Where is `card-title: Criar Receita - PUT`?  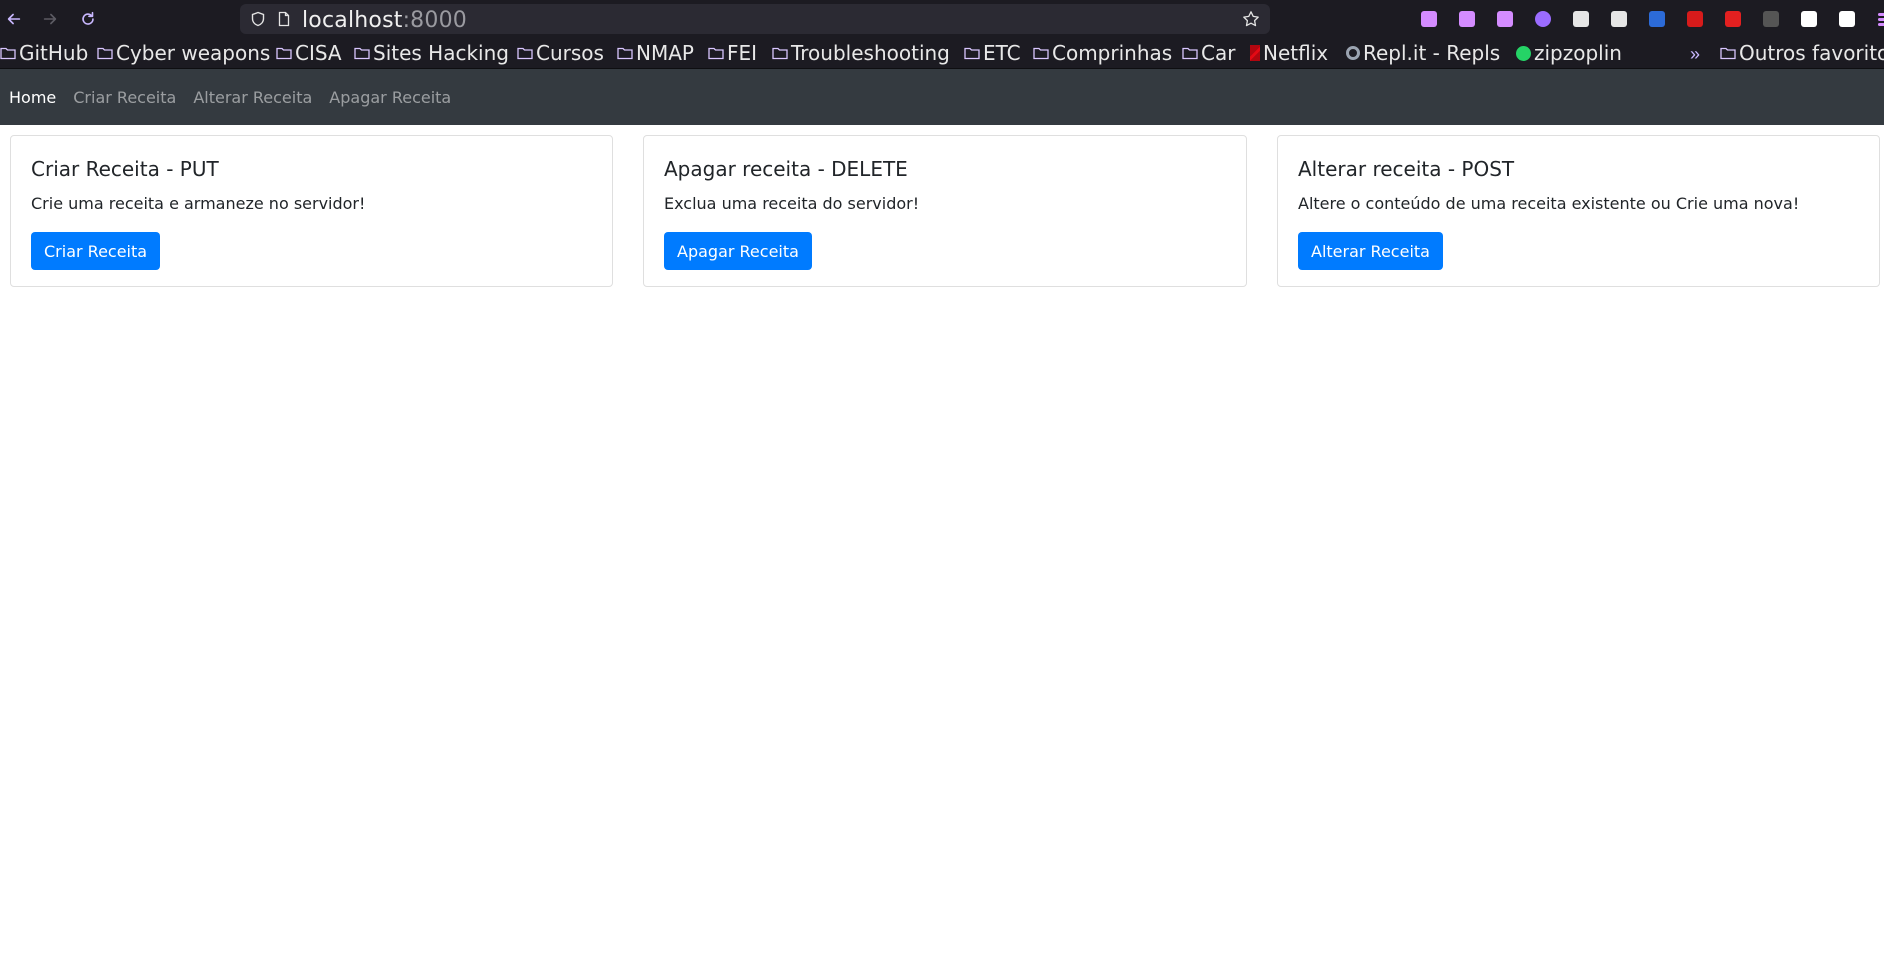 card-title: Criar Receita - PUT is located at coordinates (125, 169).